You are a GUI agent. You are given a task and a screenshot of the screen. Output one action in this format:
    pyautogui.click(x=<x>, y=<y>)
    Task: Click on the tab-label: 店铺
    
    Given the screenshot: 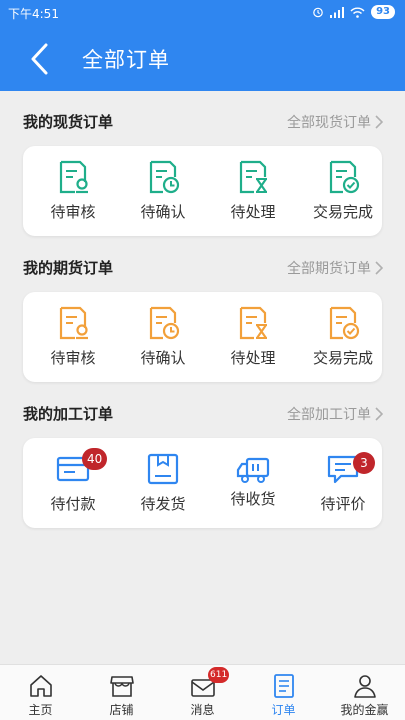 What is the action you would take?
    pyautogui.click(x=121, y=710)
    